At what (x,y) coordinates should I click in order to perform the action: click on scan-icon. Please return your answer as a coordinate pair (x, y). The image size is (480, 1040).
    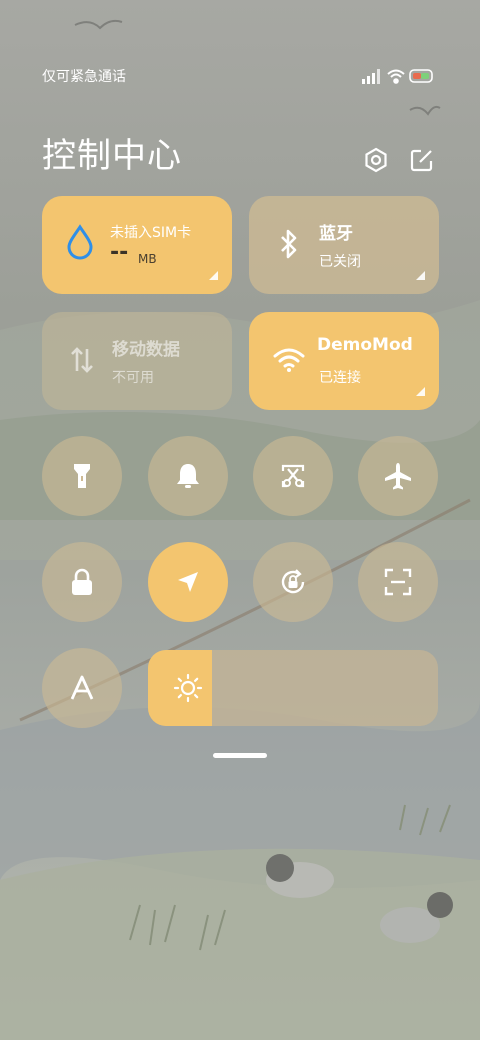
    Looking at the image, I should click on (398, 582).